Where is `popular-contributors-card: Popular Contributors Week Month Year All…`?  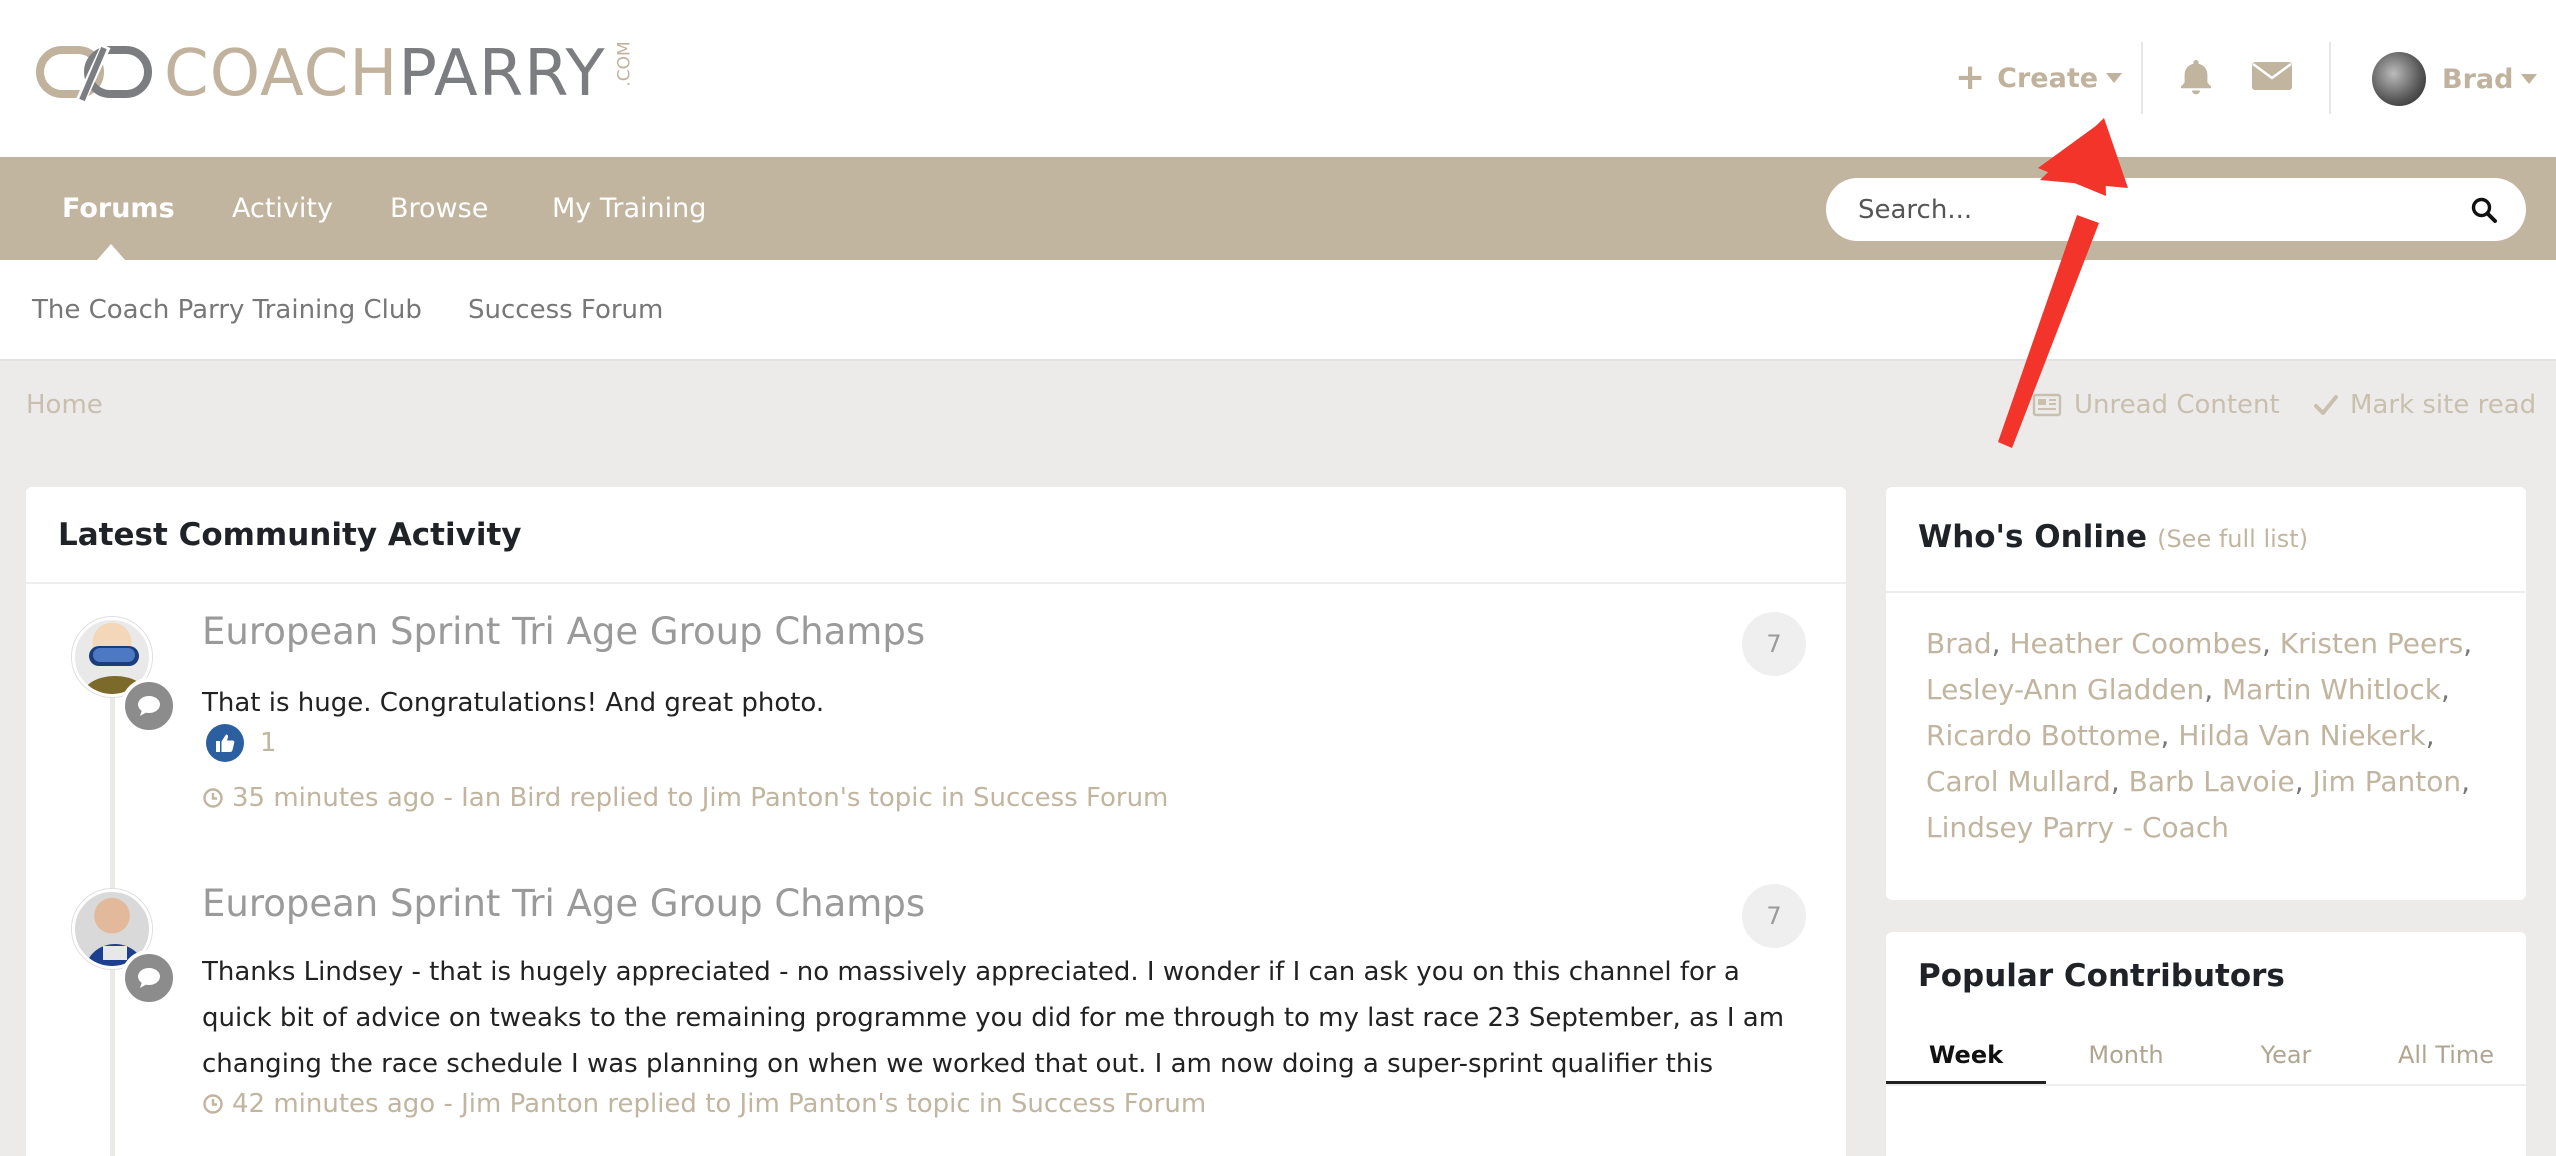
popular-contributors-card: Popular Contributors Week Month Year All… is located at coordinates (2206, 1044).